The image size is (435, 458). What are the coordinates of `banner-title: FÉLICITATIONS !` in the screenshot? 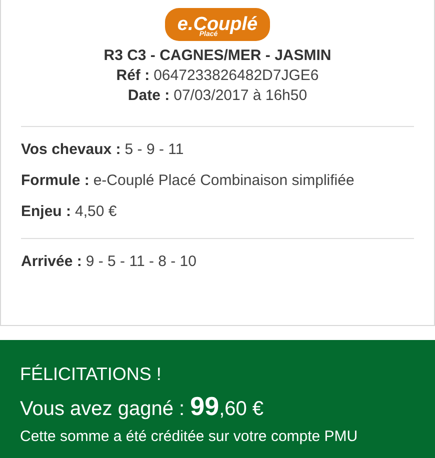 It's located at (91, 374).